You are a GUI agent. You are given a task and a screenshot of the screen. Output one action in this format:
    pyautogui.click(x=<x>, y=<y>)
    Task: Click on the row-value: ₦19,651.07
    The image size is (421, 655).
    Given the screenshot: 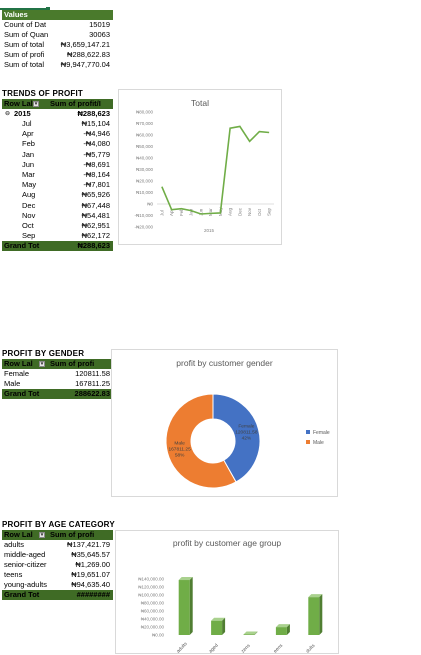 What is the action you would take?
    pyautogui.click(x=90, y=574)
    